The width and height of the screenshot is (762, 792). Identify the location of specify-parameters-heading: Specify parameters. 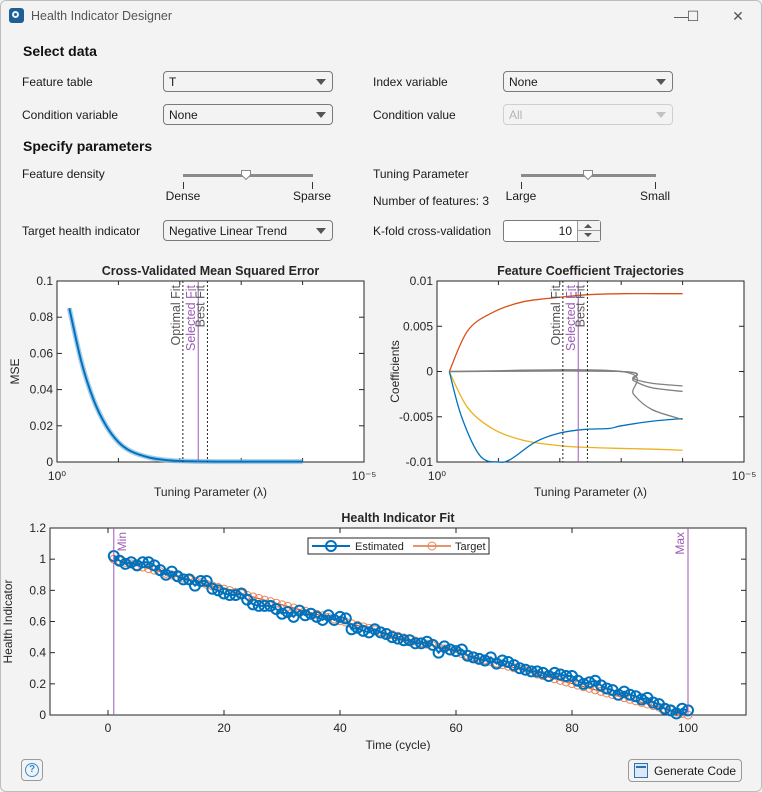
(88, 146).